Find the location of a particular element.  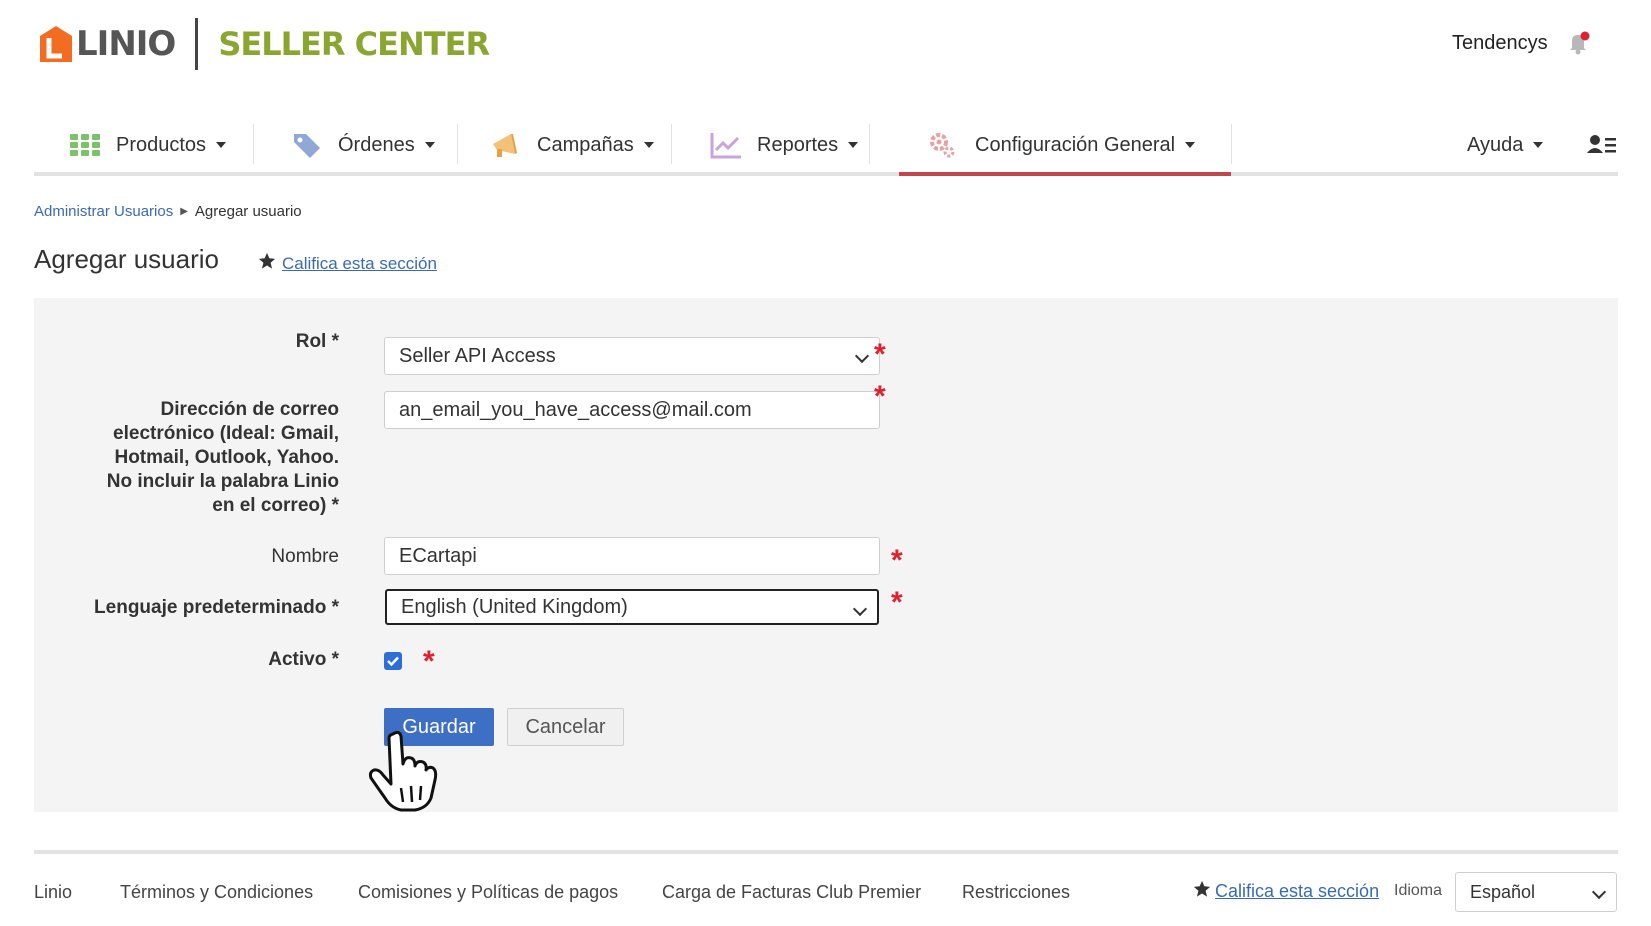

language-label: Lenguaje predeterminado * is located at coordinates (216, 607).